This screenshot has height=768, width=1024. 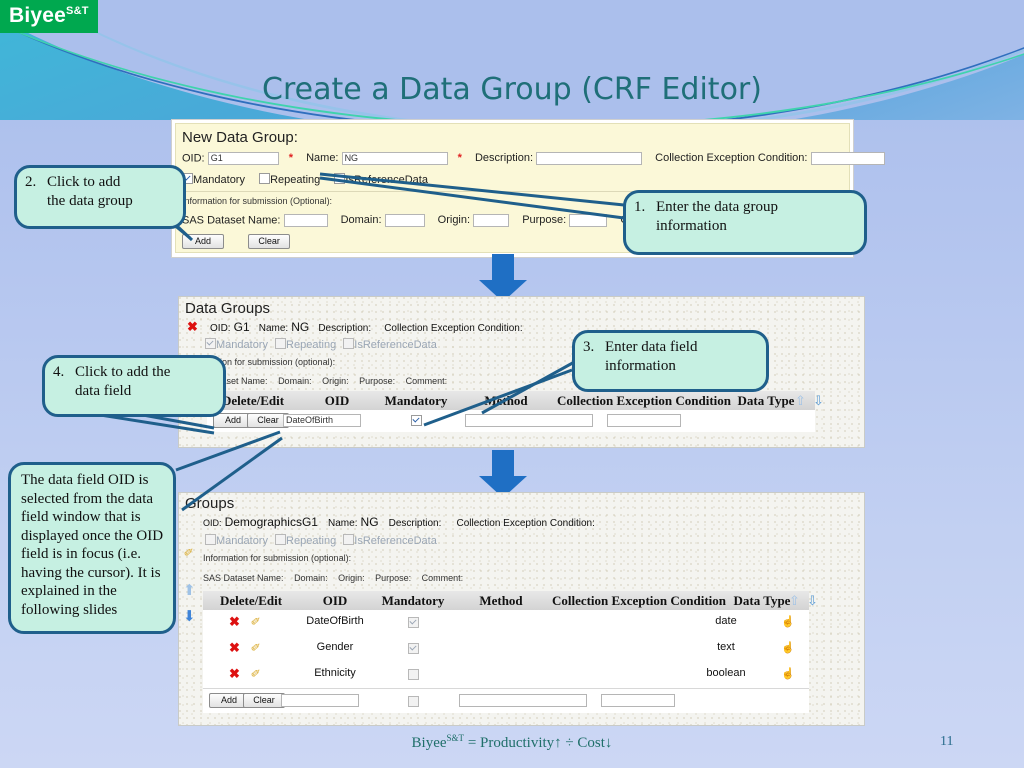 I want to click on logo-text: Biyee, so click(x=38, y=15).